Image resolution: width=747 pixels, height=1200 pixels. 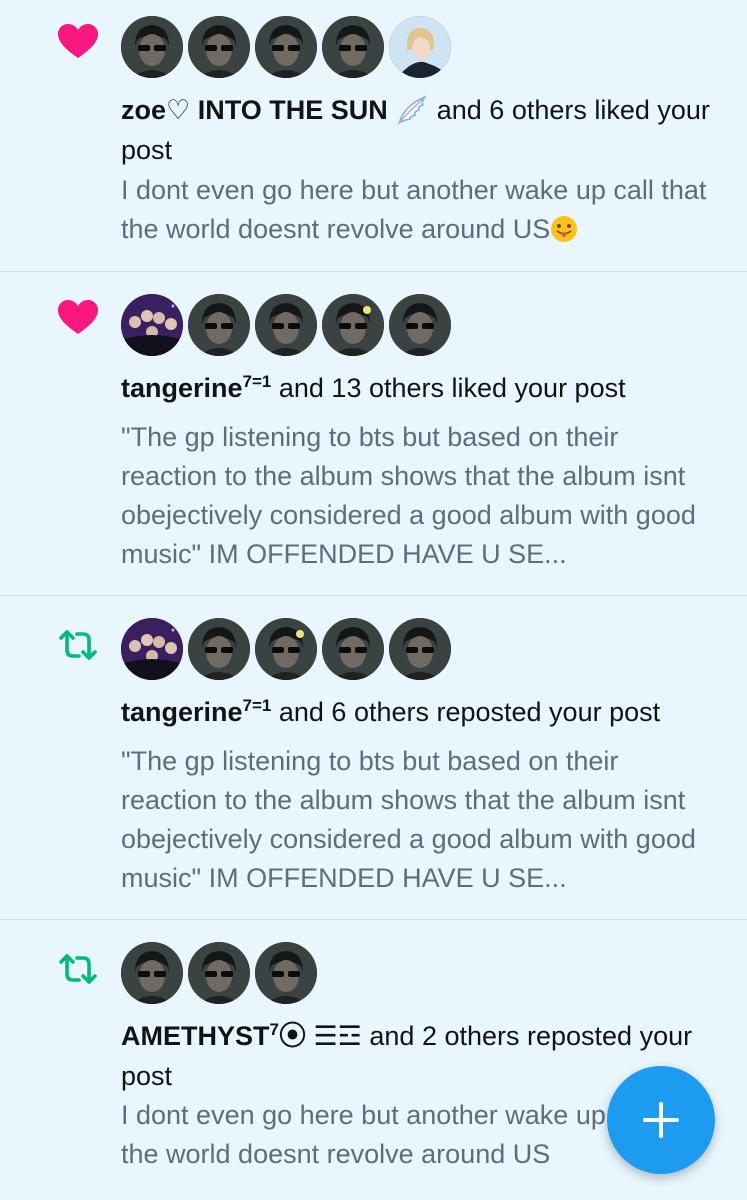 I want to click on compose-button, so click(x=661, y=1120).